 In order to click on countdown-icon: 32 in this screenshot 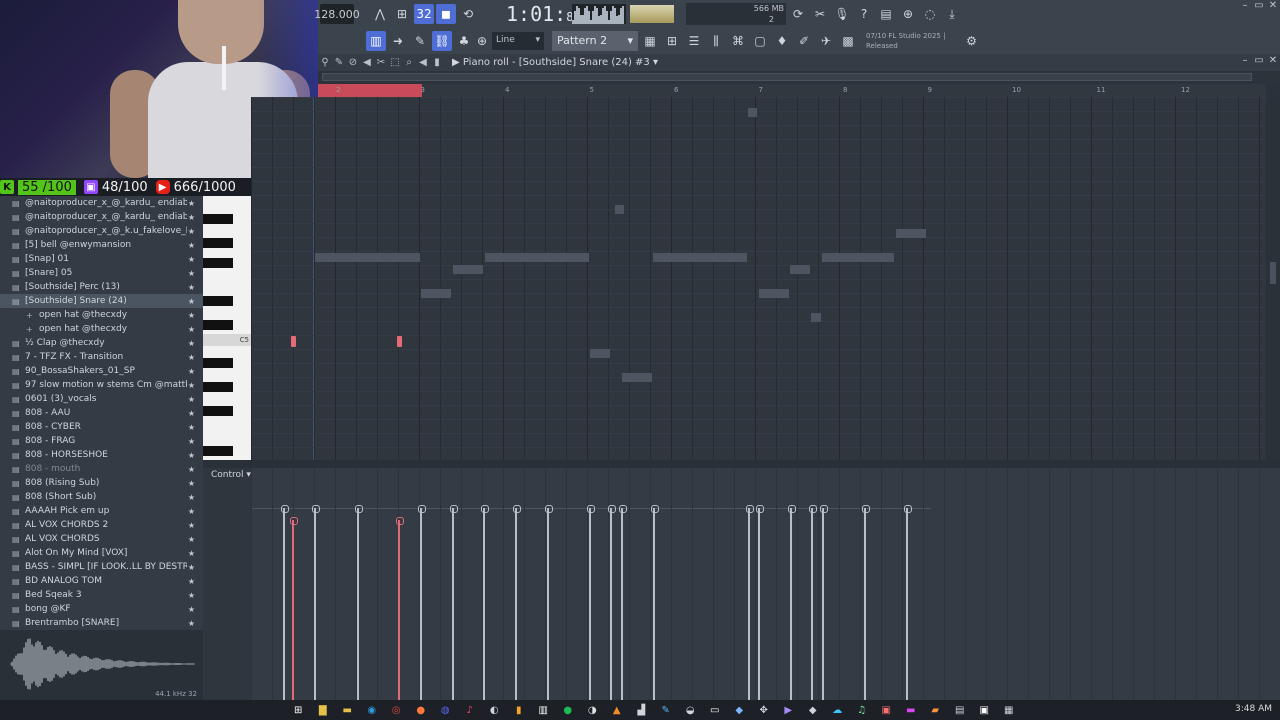, I will do `click(424, 14)`.